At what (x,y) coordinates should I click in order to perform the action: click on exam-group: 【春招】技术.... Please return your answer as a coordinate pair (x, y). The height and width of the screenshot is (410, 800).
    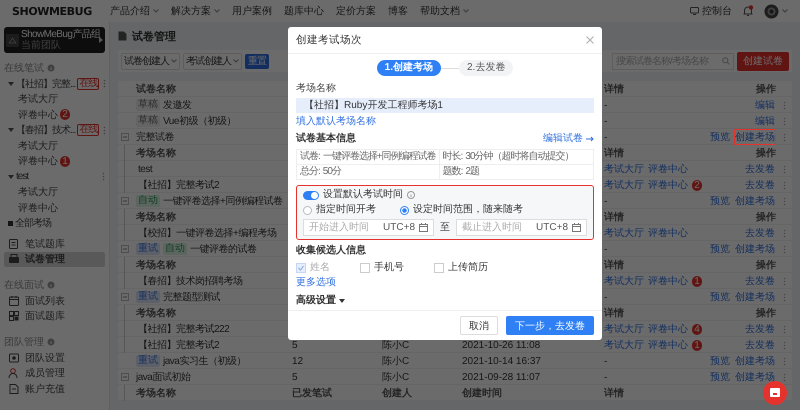
    Looking at the image, I should click on (46, 130).